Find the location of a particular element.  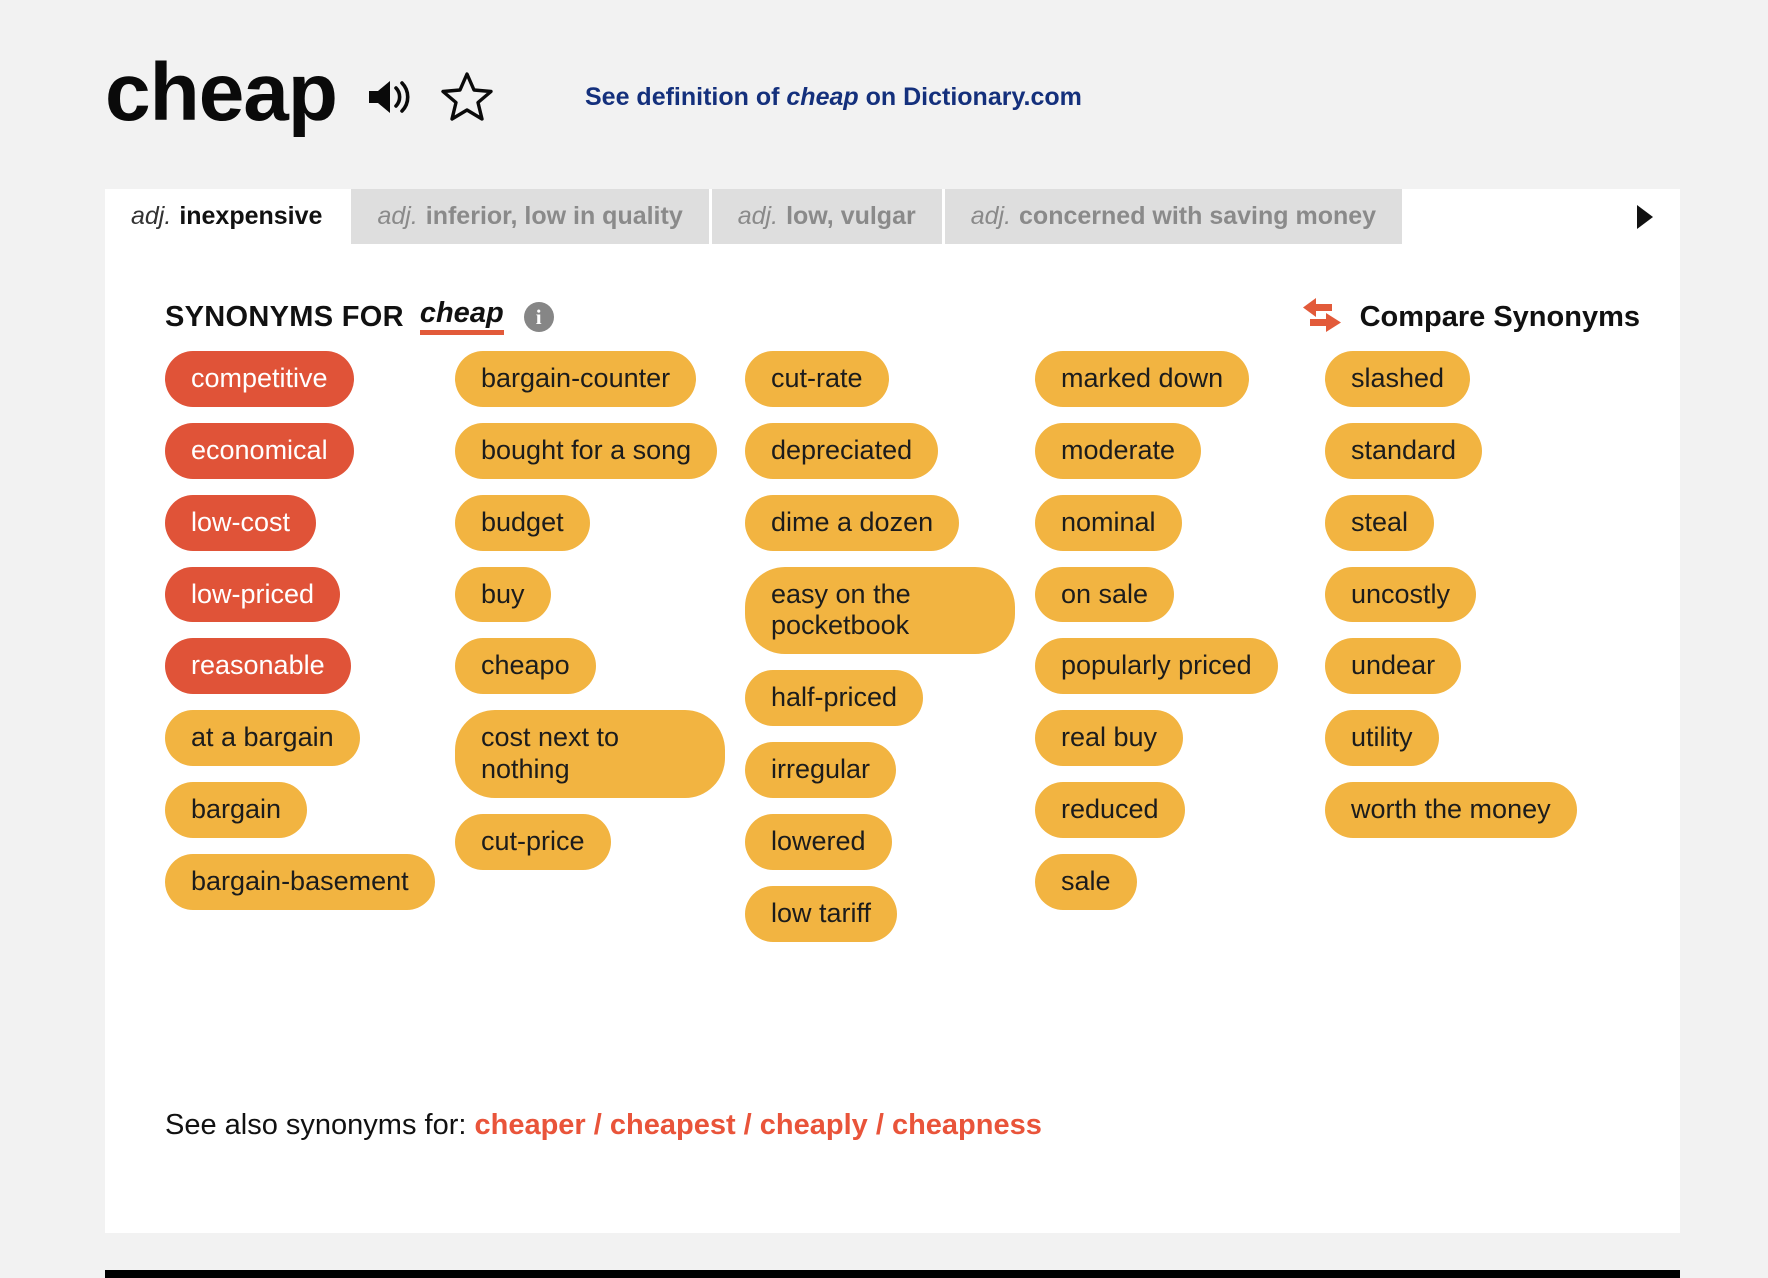

speaker-audio-icon is located at coordinates (390, 97).